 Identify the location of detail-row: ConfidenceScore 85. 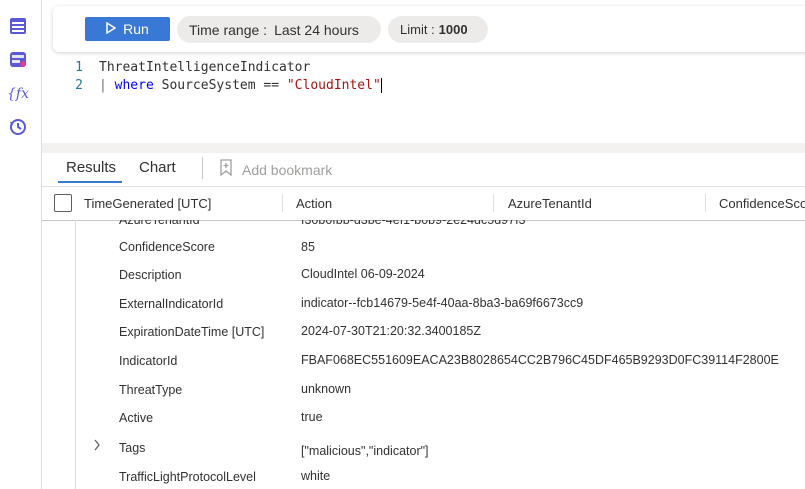
(423, 247).